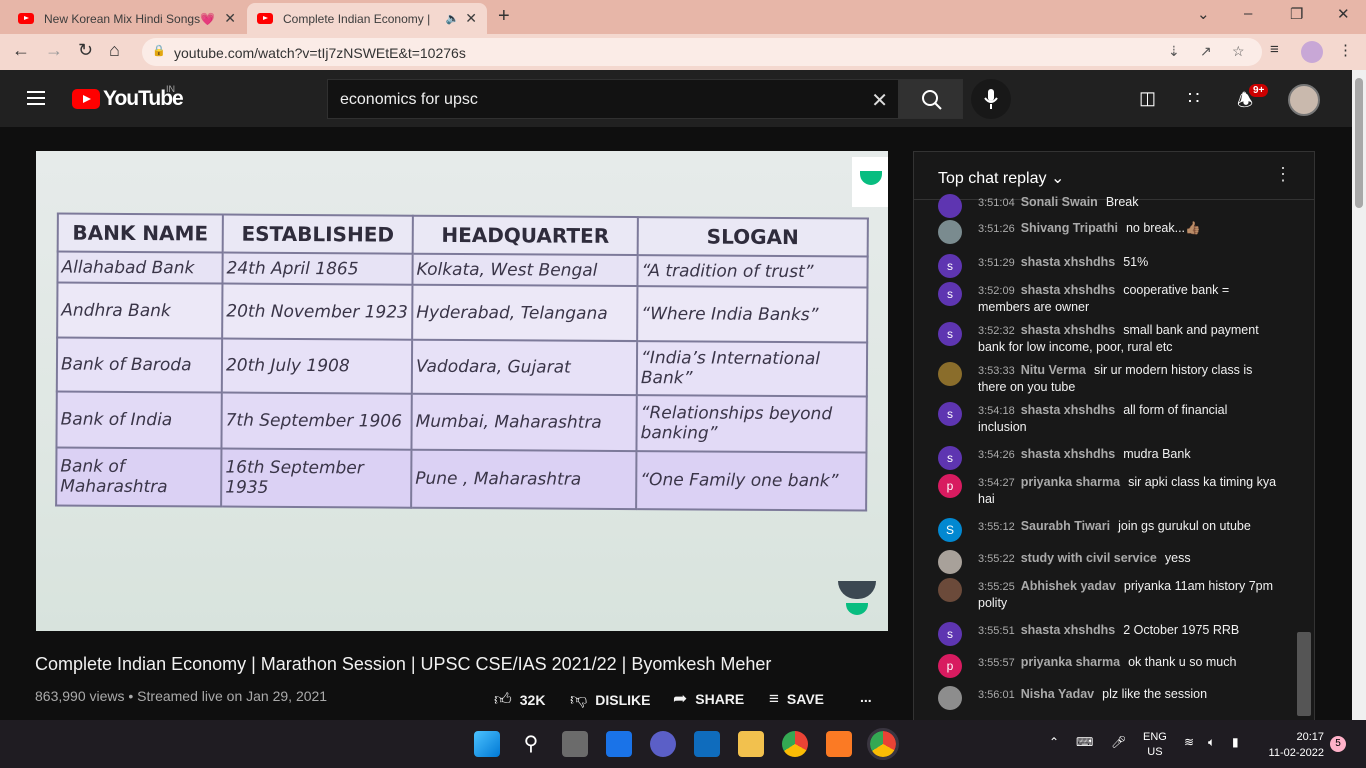 This screenshot has width=1366, height=768. What do you see at coordinates (1193, 98) in the screenshot?
I see `apps-grid-icon: ∷` at bounding box center [1193, 98].